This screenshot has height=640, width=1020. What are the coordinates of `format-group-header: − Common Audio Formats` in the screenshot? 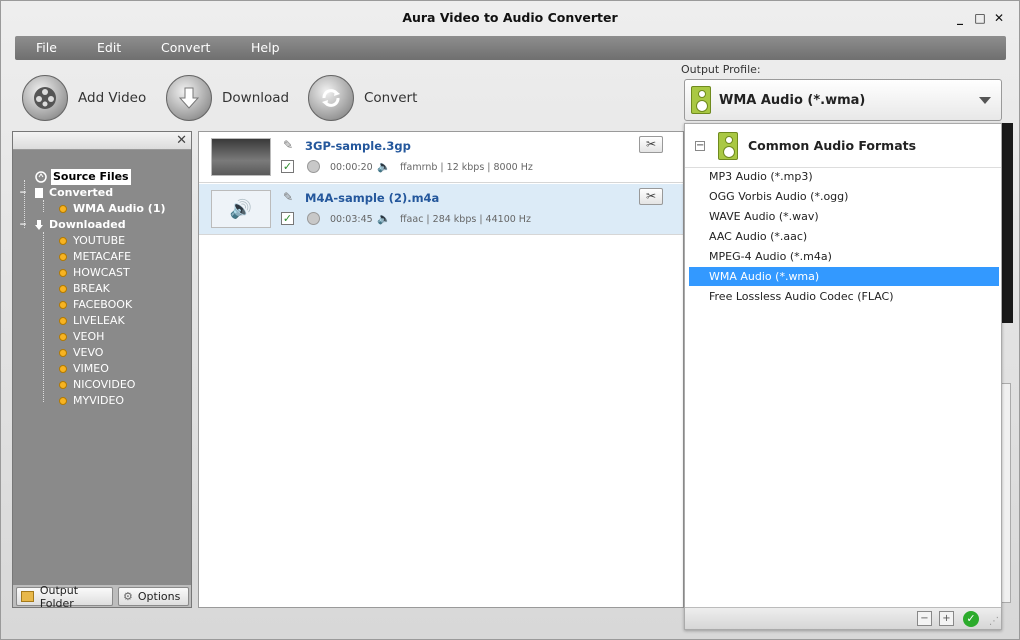 It's located at (843, 146).